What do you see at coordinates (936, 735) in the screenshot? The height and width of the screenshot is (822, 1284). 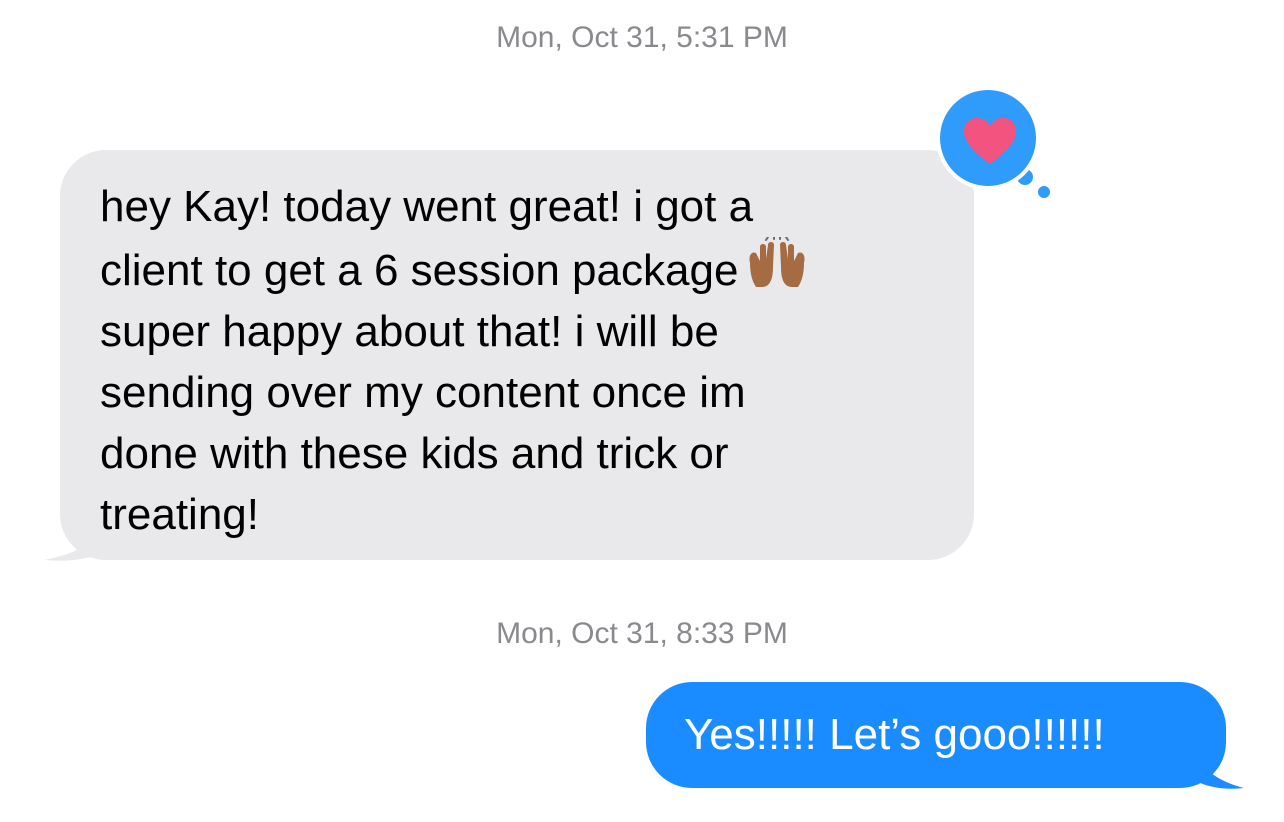 I see `outgoing-bubble: Yes!!!!! Let’s gooo!!!!!!` at bounding box center [936, 735].